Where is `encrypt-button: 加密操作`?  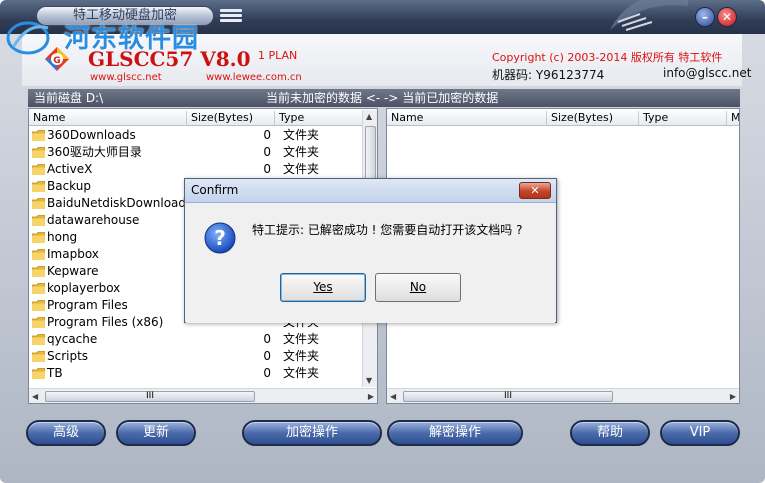
encrypt-button: 加密操作 is located at coordinates (312, 433).